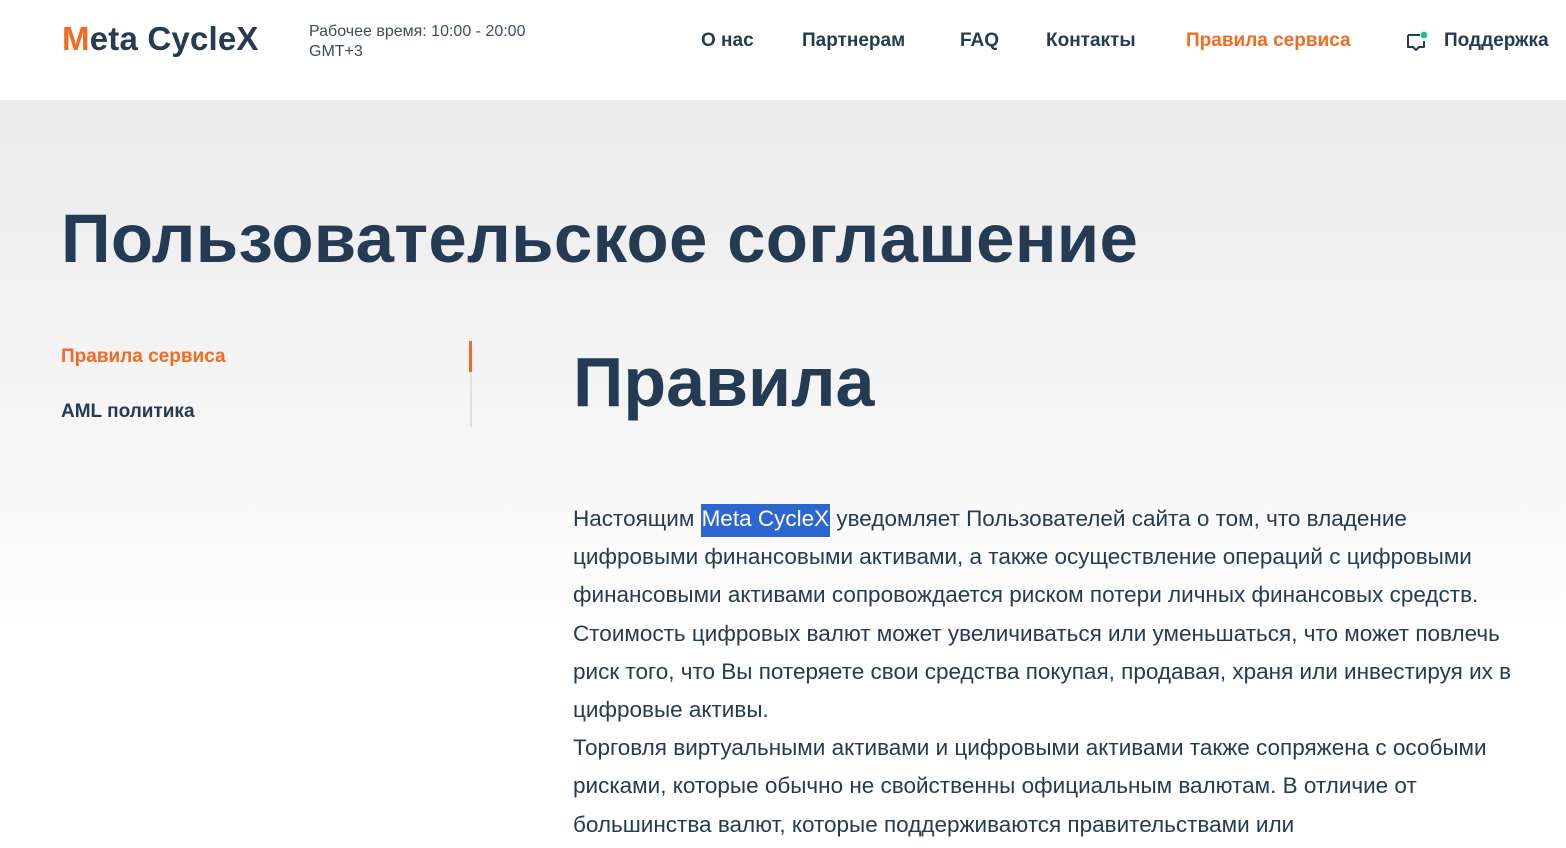 The width and height of the screenshot is (1566, 848). Describe the element at coordinates (637, 518) in the screenshot. I see `paragraph-text: Настоящим` at that location.